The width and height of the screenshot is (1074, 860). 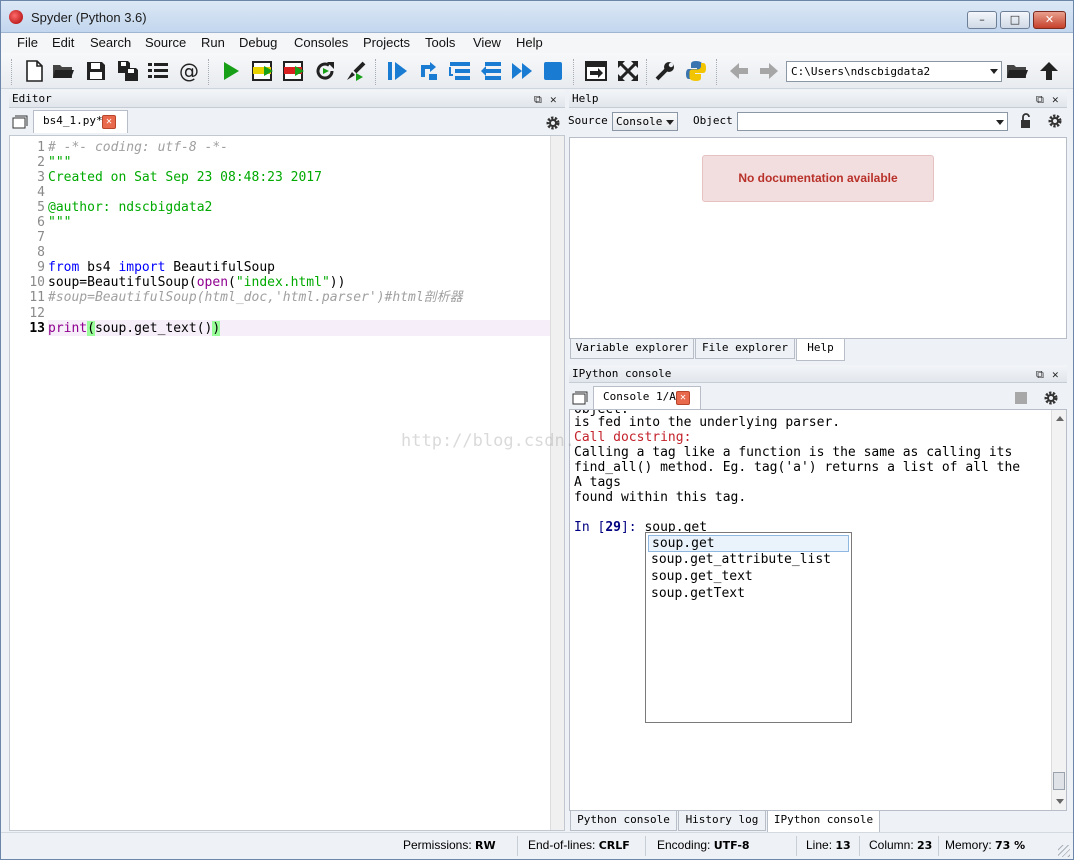 What do you see at coordinates (557, 483) in the screenshot?
I see `editor-scrollbar` at bounding box center [557, 483].